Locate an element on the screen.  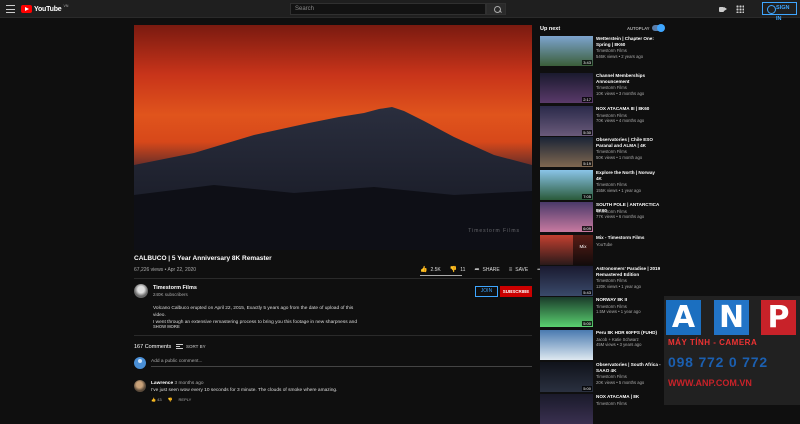
sort-by-button: SORT BY is located at coordinates (191, 346).